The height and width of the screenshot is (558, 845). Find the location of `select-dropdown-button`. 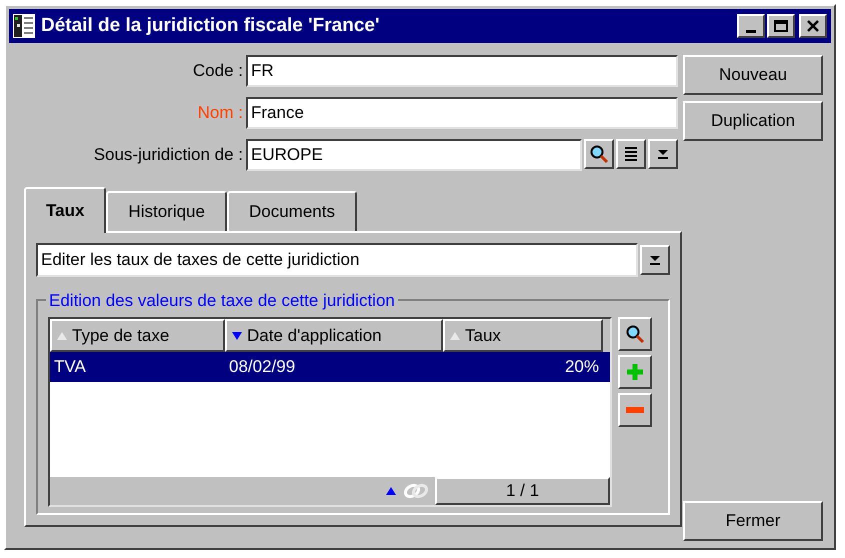

select-dropdown-button is located at coordinates (655, 260).